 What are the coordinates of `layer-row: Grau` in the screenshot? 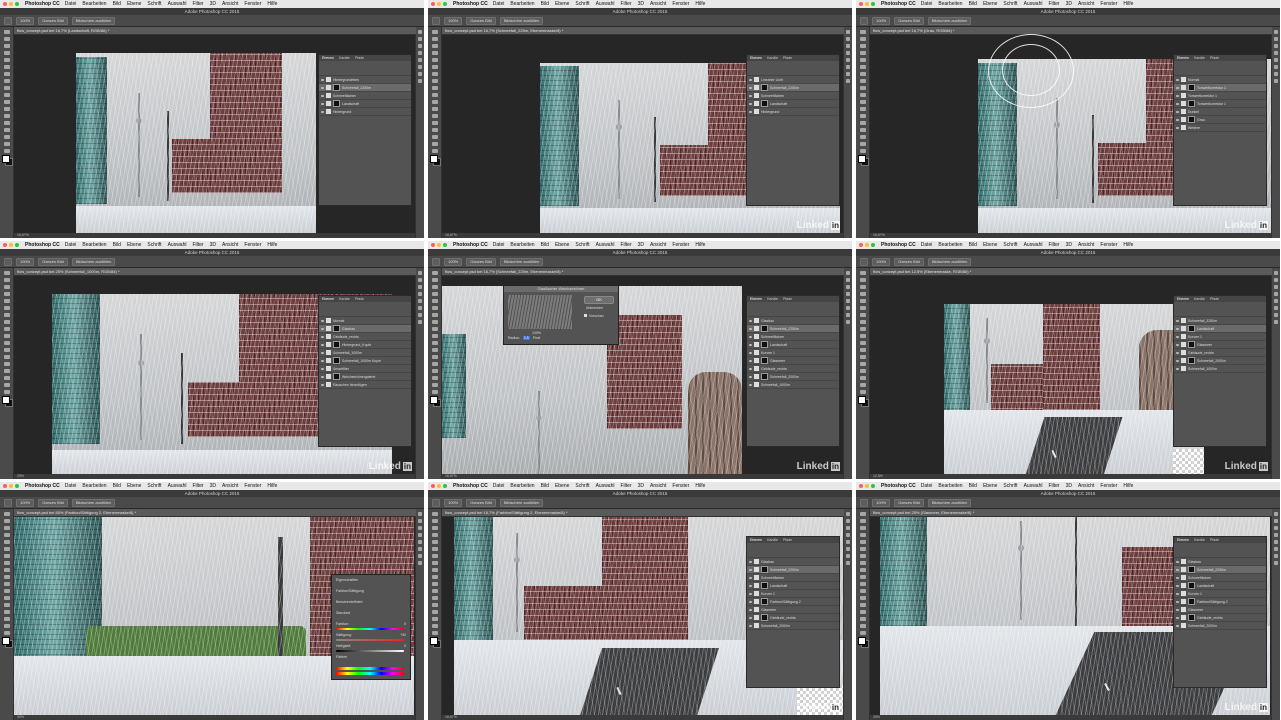 It's located at (1220, 120).